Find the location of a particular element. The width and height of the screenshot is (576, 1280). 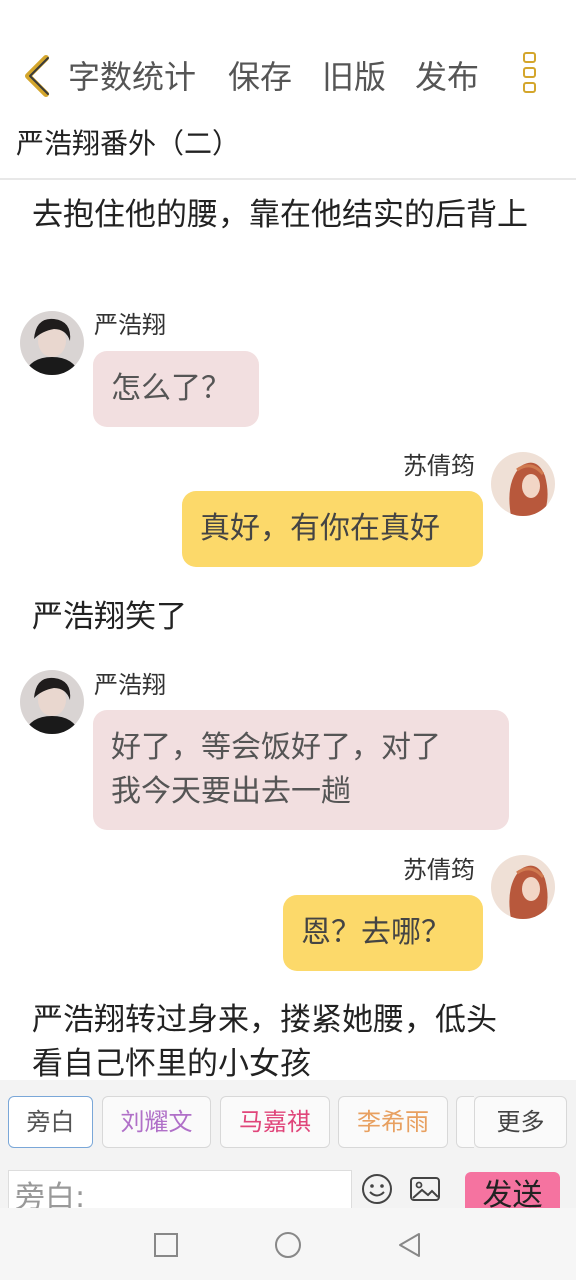

role-chip: 马嘉祺 is located at coordinates (275, 1122).